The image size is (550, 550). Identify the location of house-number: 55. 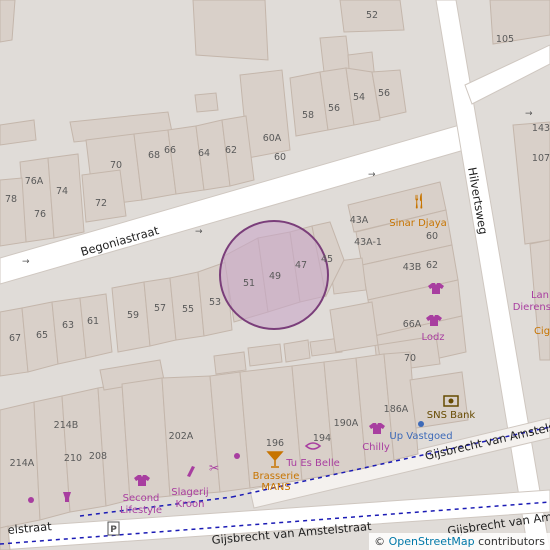
(188, 309).